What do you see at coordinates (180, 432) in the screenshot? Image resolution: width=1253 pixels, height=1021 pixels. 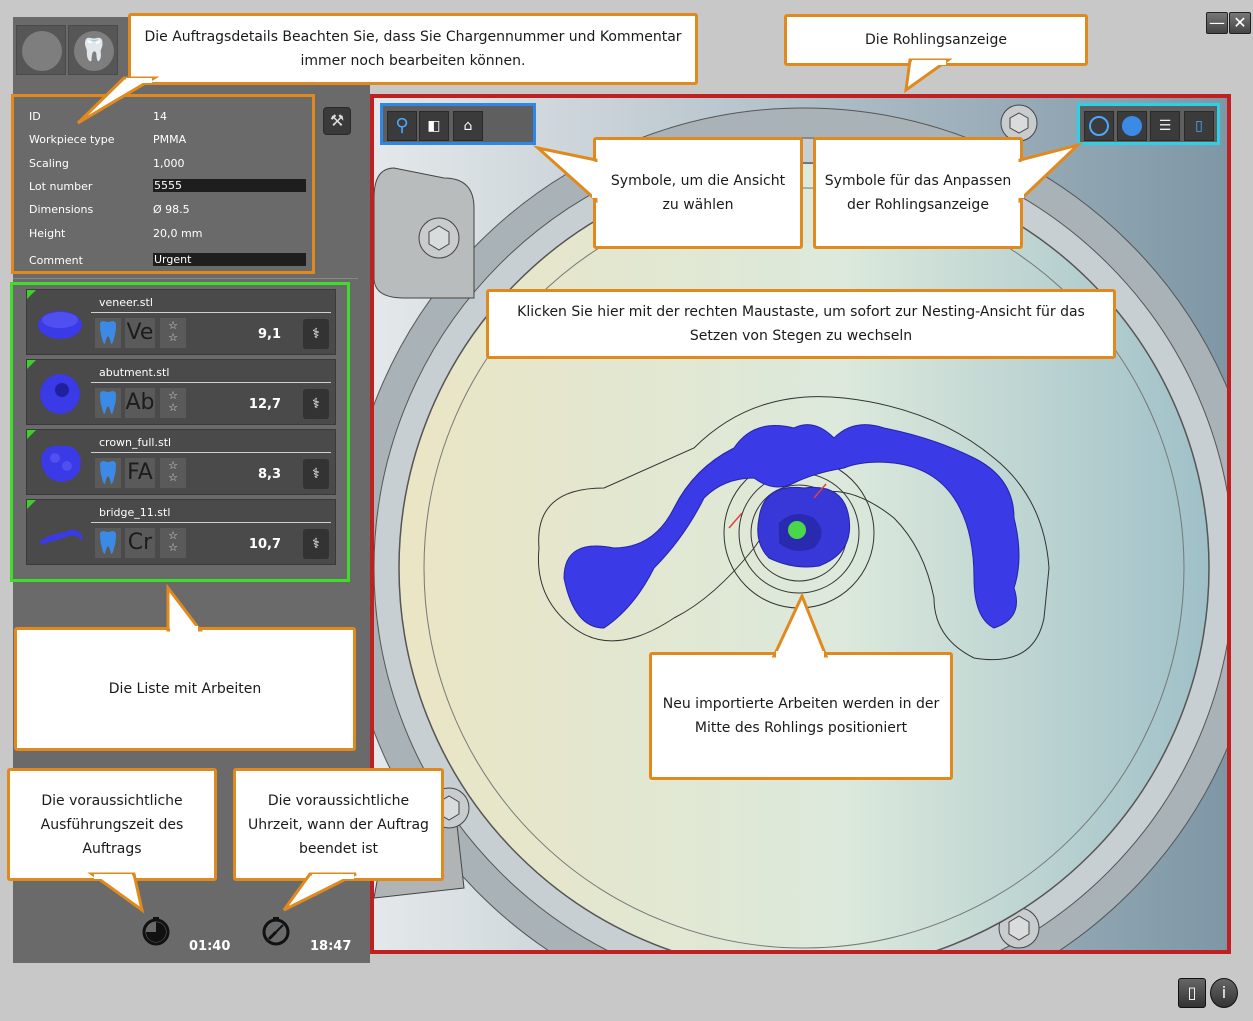 I see `job-list-highlight` at bounding box center [180, 432].